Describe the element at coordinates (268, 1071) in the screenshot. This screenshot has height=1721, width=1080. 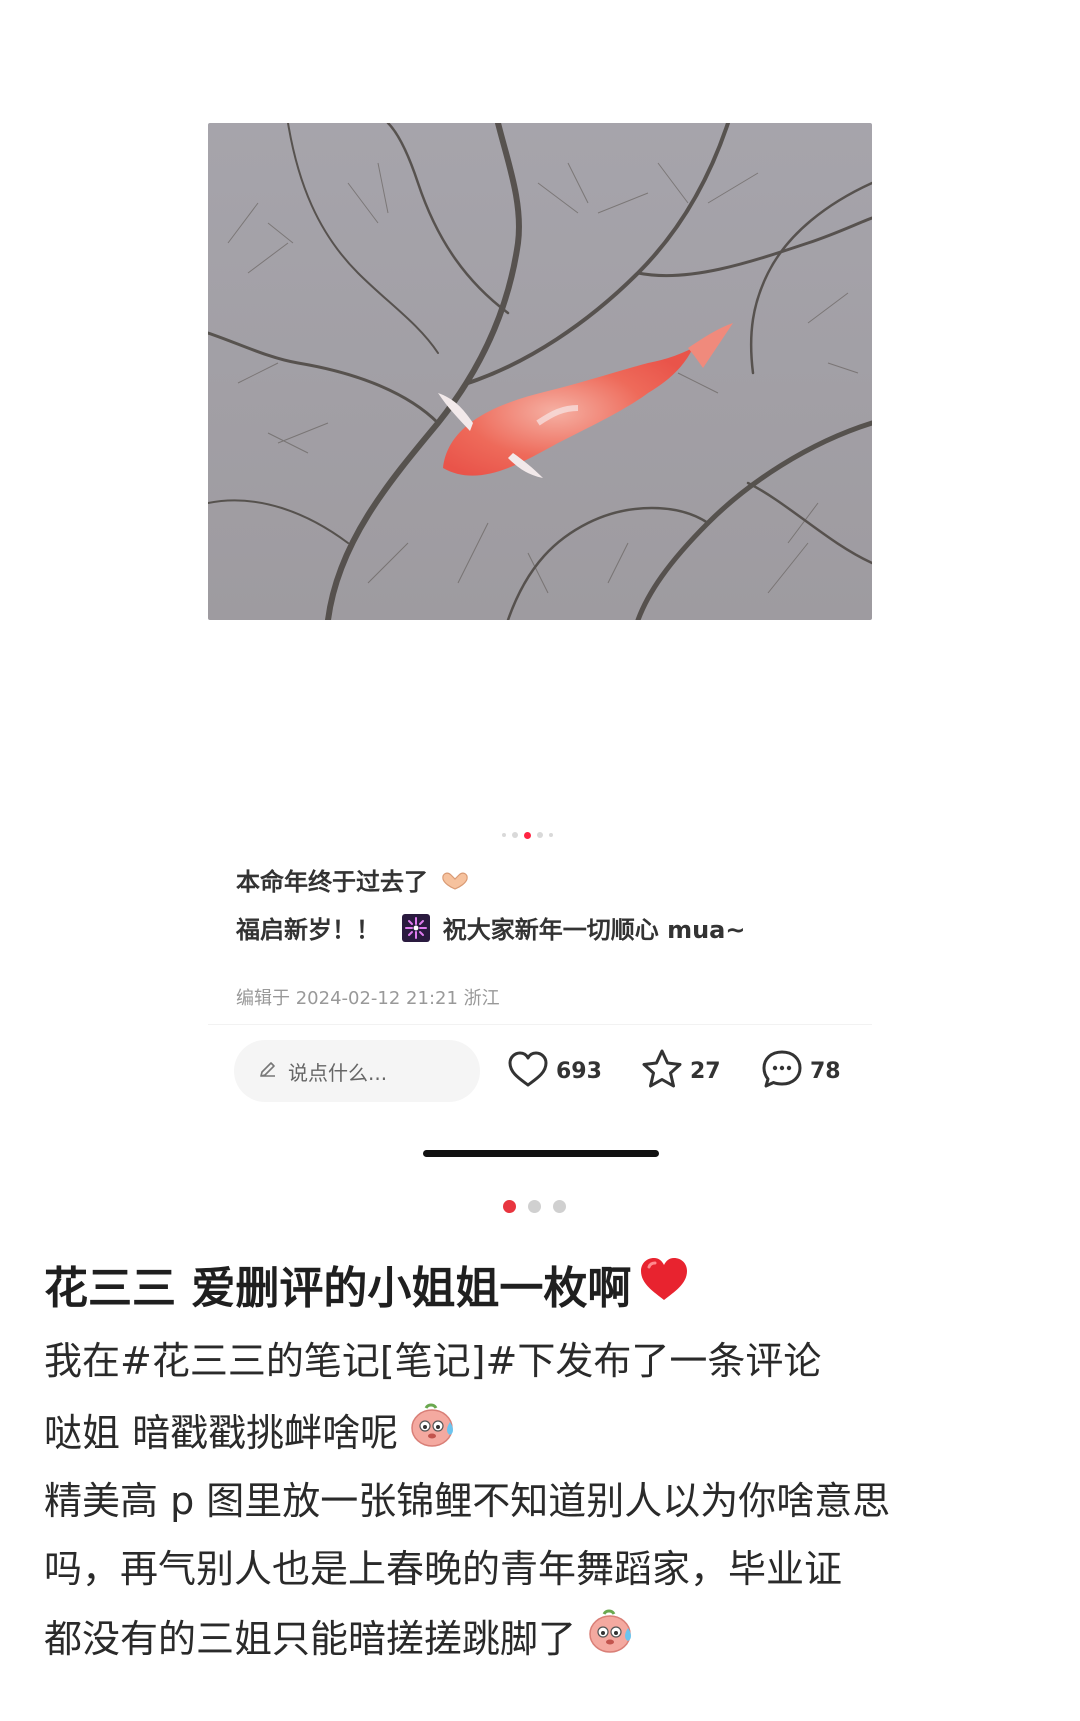
I see `pencil-icon` at that location.